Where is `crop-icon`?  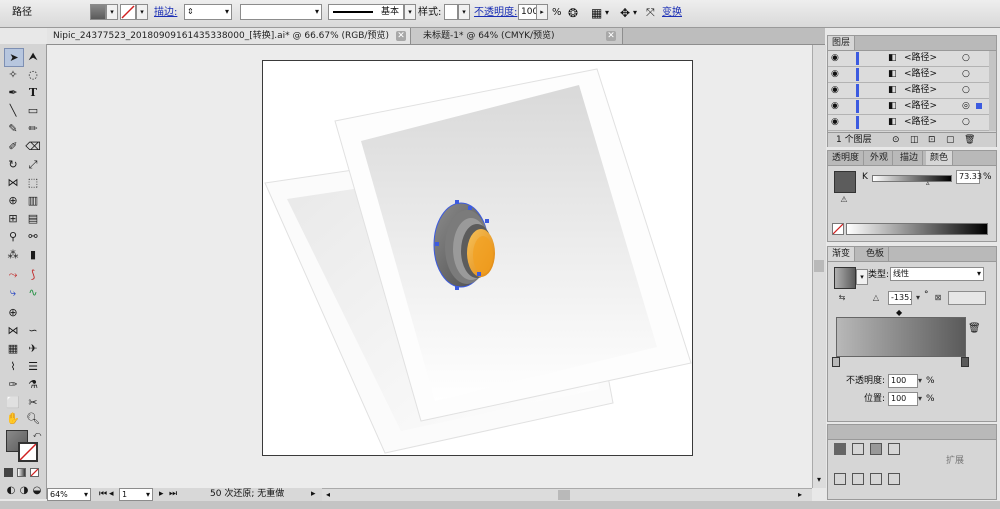
crop-icon is located at coordinates (894, 479).